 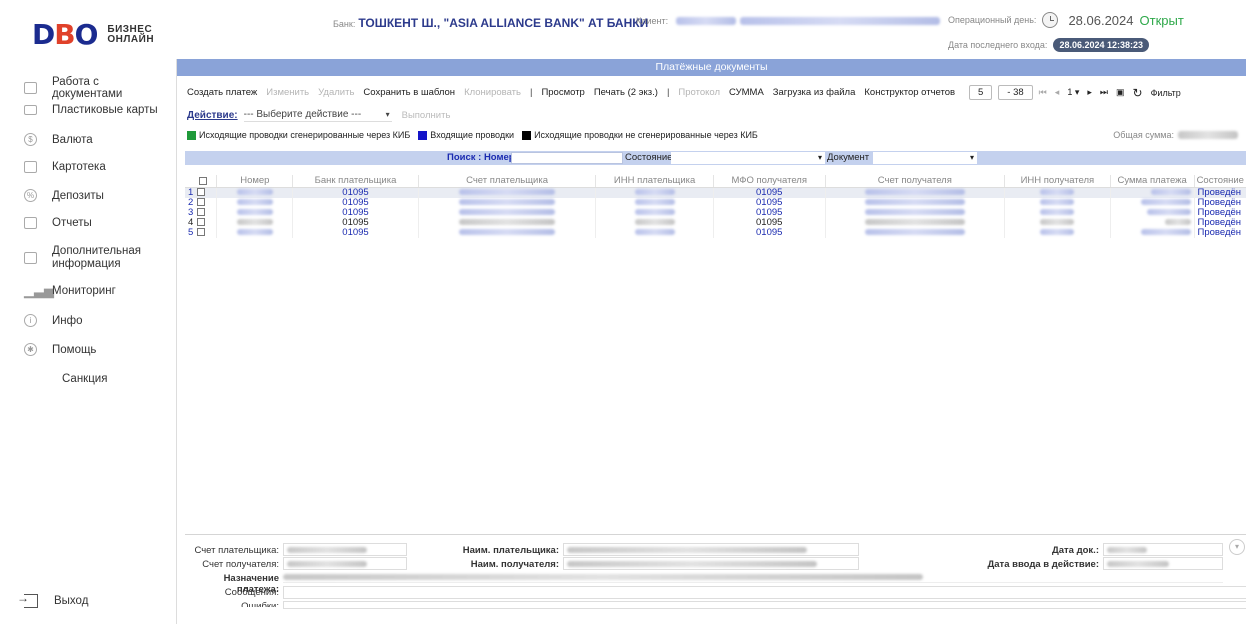 I want to click on col-recipient-inn: ИНН получателя, so click(x=1057, y=181).